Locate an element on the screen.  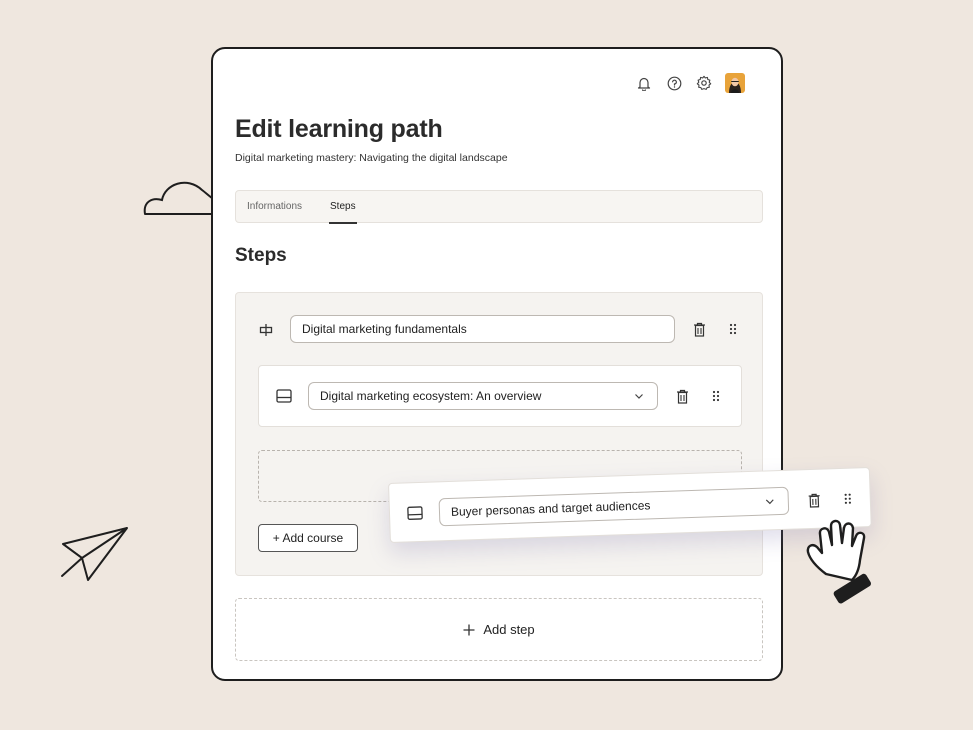
course-select-value: Digital marketing ecosystem: An overview is located at coordinates (431, 396).